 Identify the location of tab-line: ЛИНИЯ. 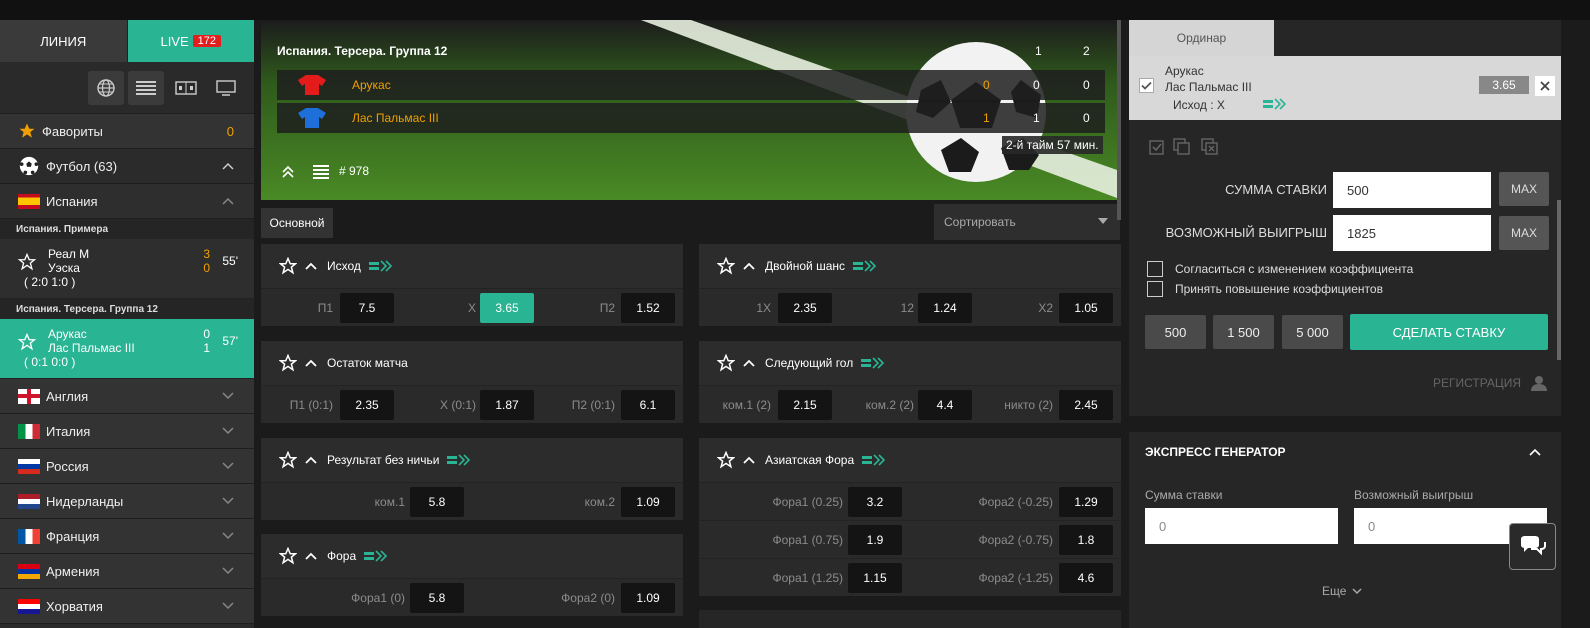
(64, 41).